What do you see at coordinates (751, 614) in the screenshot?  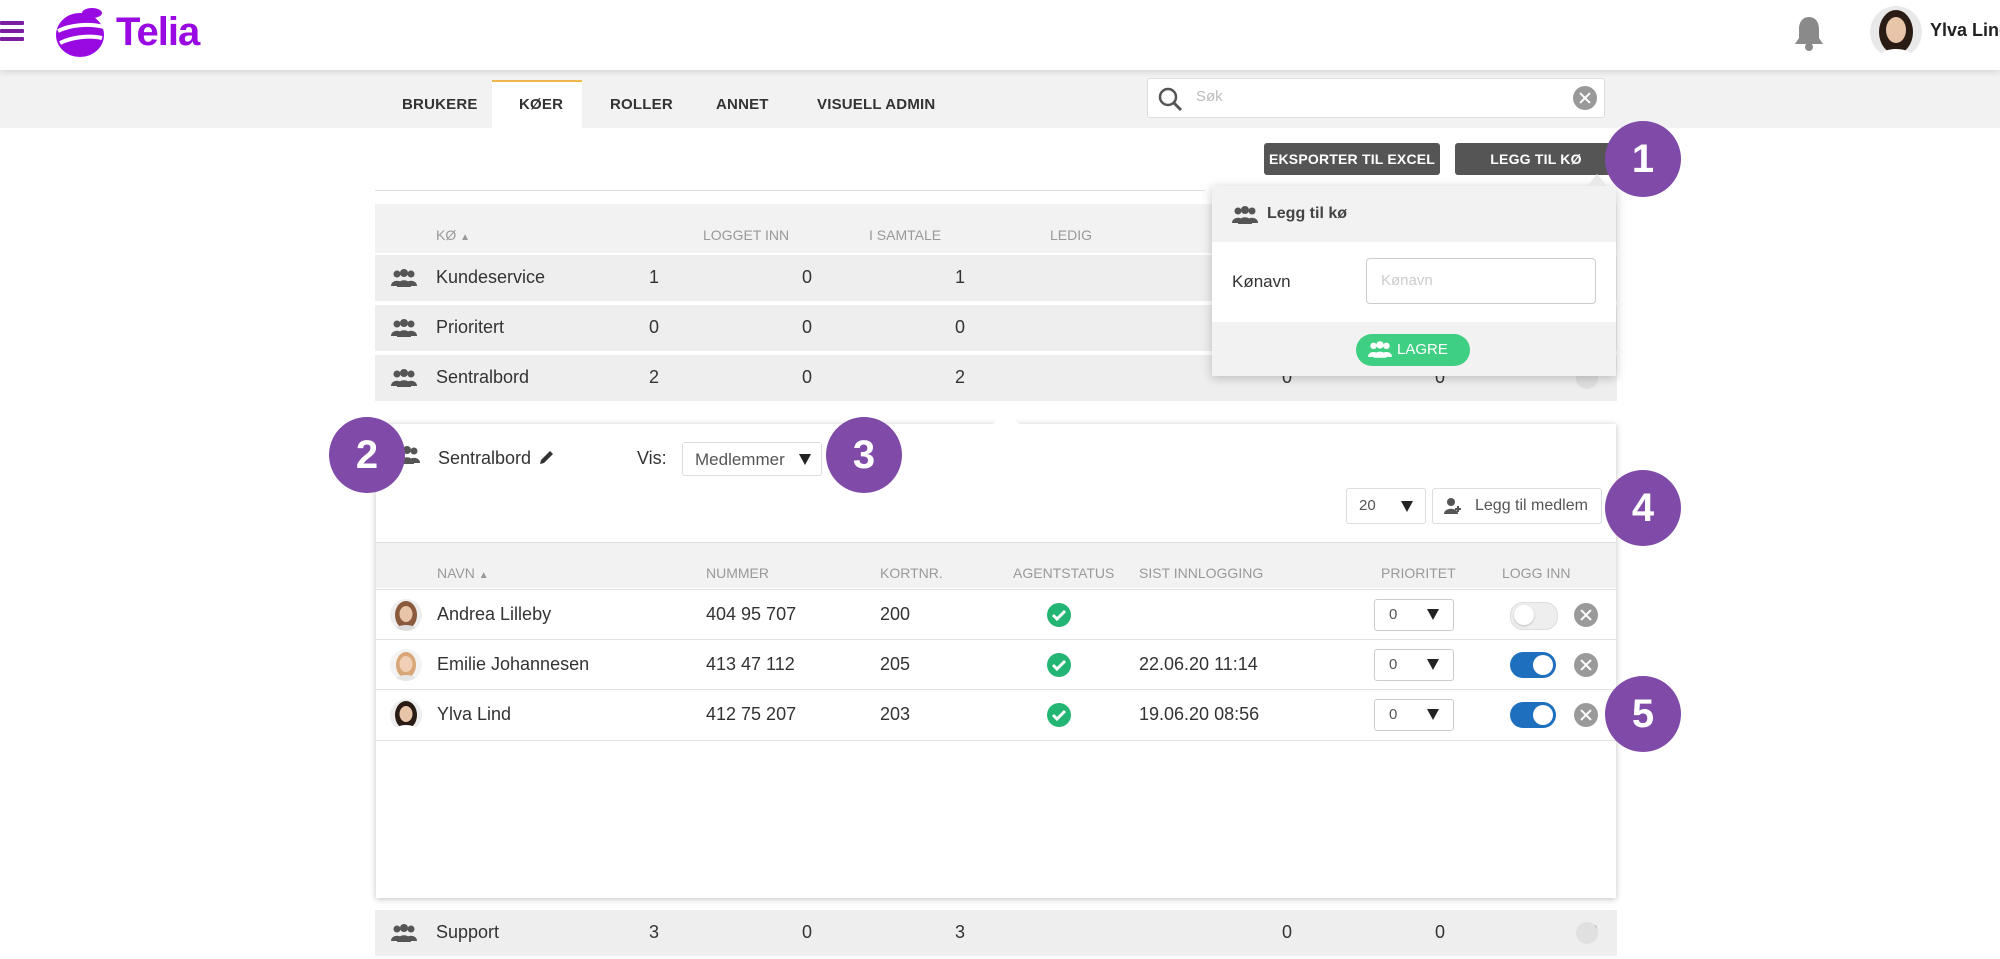 I see `member-number: 404 95 707` at bounding box center [751, 614].